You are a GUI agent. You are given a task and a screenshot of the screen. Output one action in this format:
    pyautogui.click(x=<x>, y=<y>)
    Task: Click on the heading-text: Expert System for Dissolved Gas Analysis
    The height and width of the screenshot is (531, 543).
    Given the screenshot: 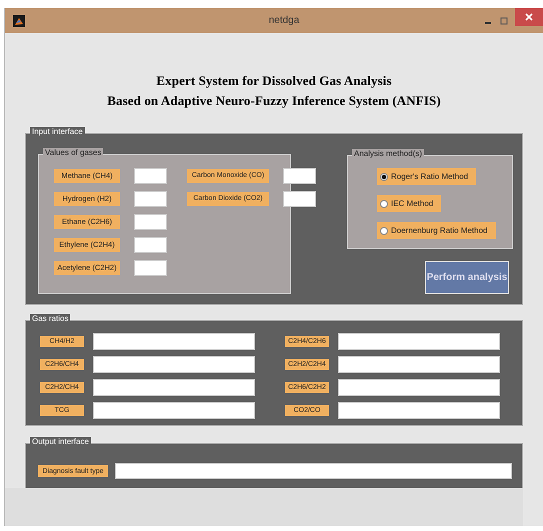 What is the action you would take?
    pyautogui.click(x=274, y=81)
    